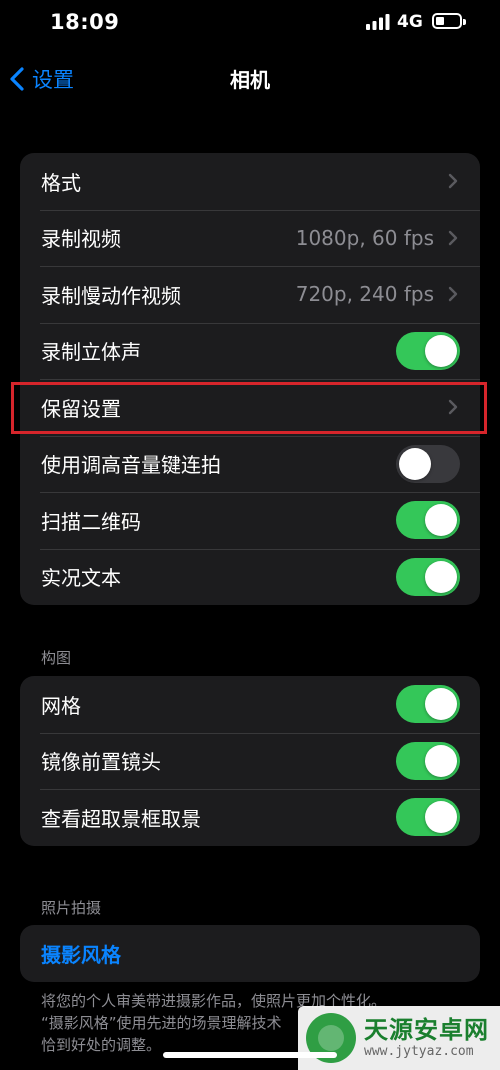  What do you see at coordinates (85, 22) in the screenshot?
I see `status-time: 18:09` at bounding box center [85, 22].